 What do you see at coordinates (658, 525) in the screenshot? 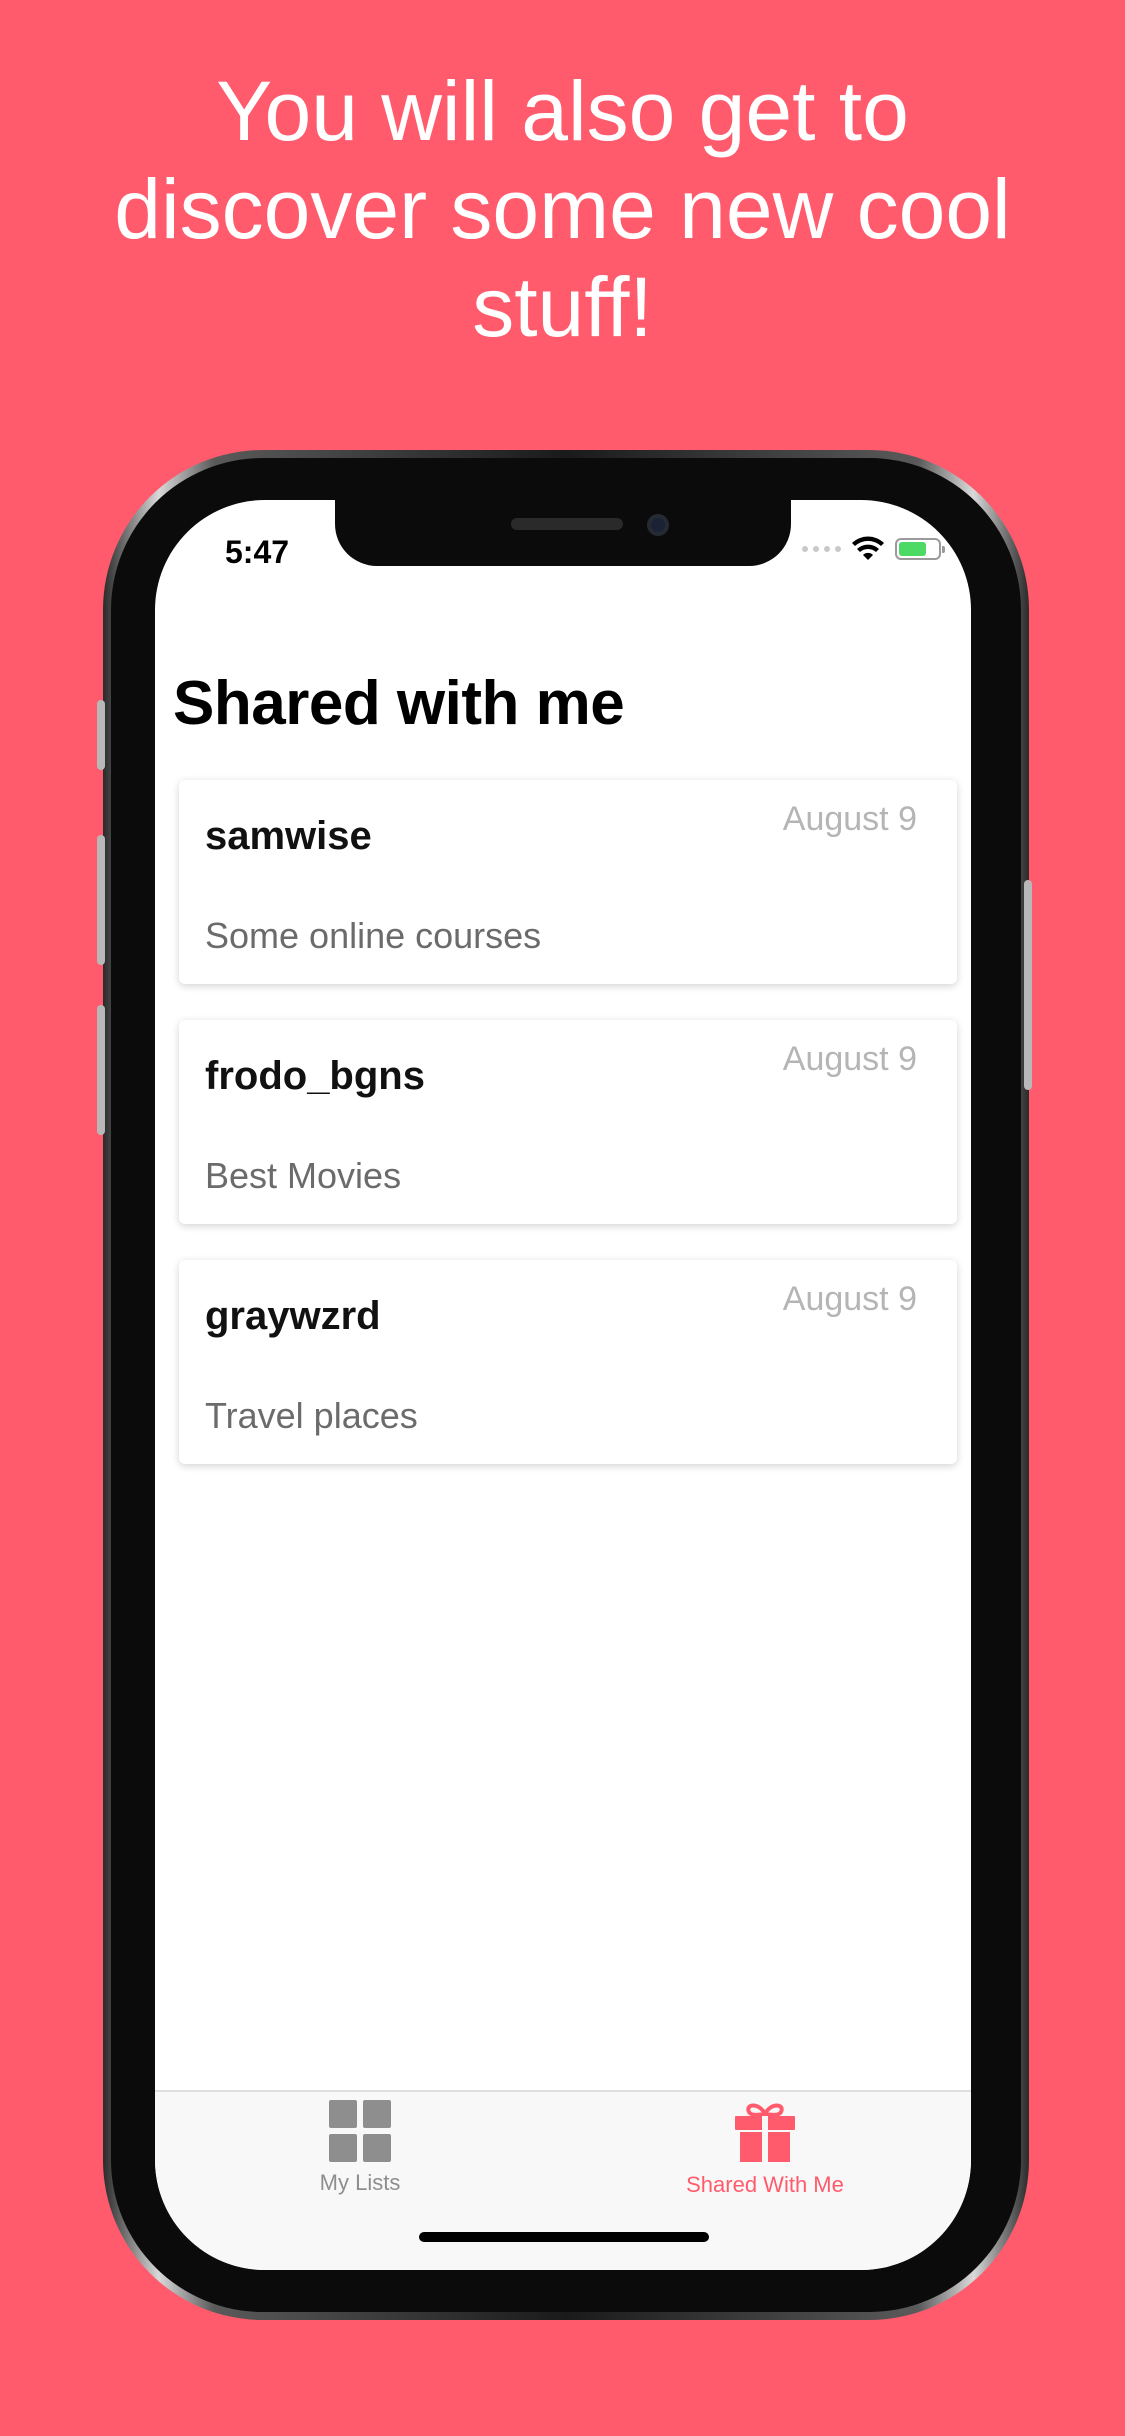
I see `front-camera` at bounding box center [658, 525].